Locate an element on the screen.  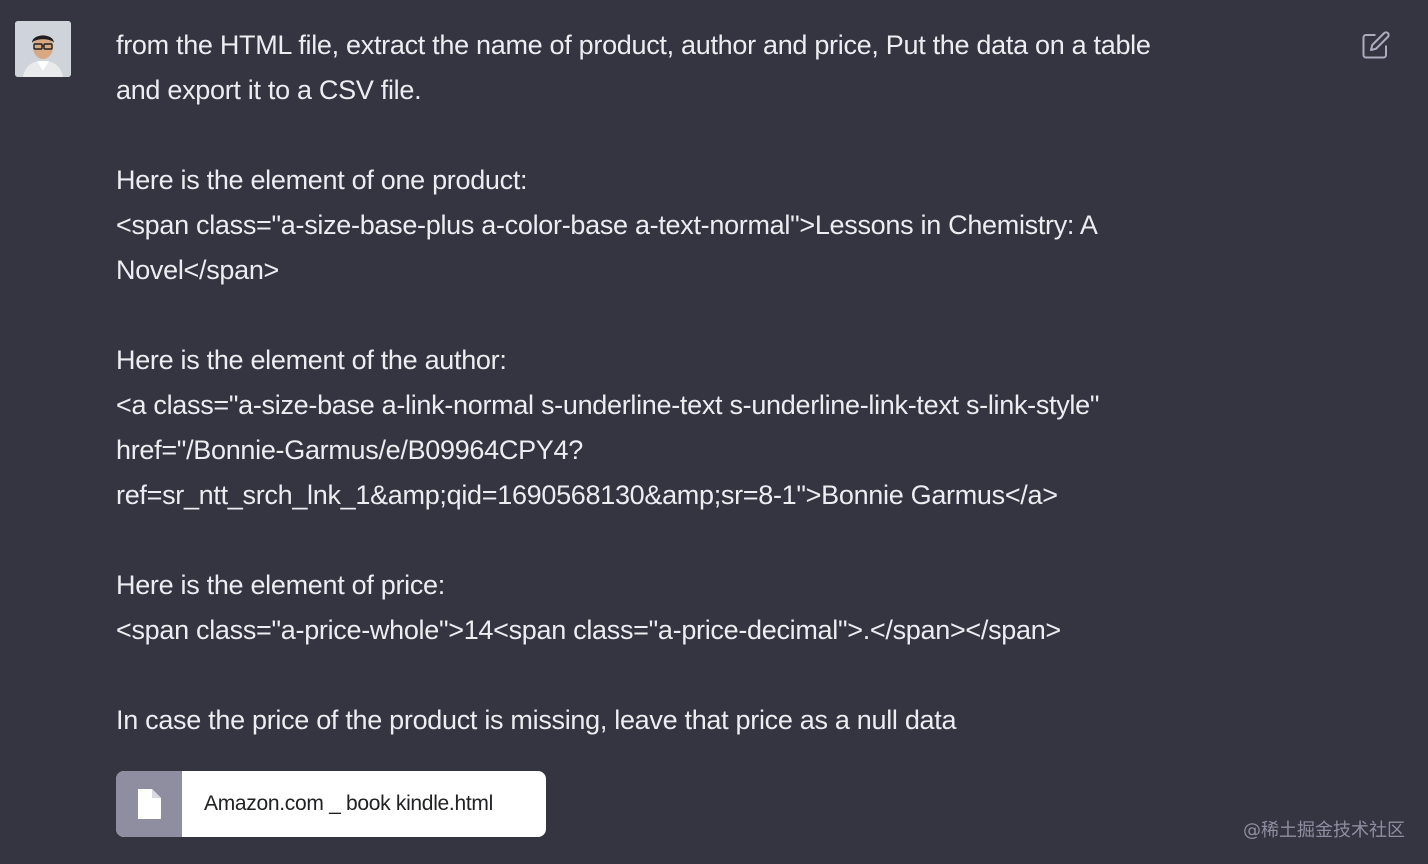
user-avatar is located at coordinates (43, 49).